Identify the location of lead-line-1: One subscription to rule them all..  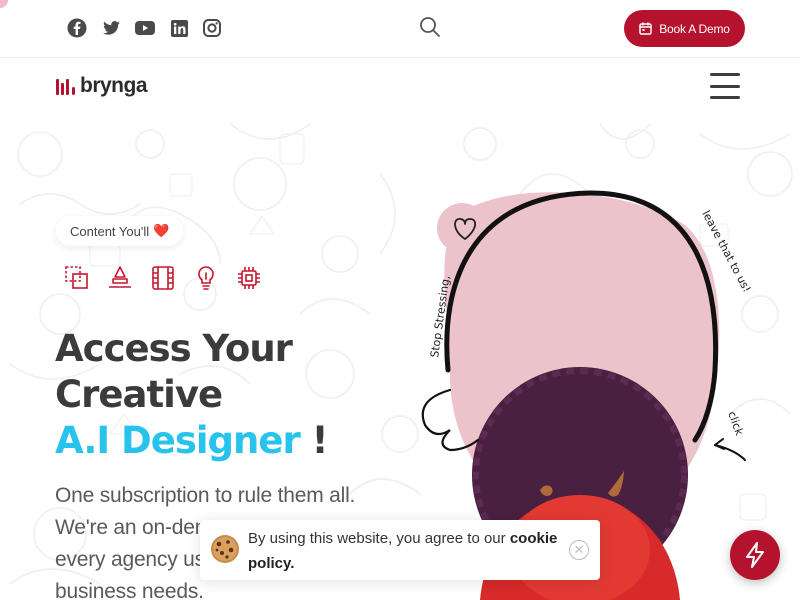
(205, 495).